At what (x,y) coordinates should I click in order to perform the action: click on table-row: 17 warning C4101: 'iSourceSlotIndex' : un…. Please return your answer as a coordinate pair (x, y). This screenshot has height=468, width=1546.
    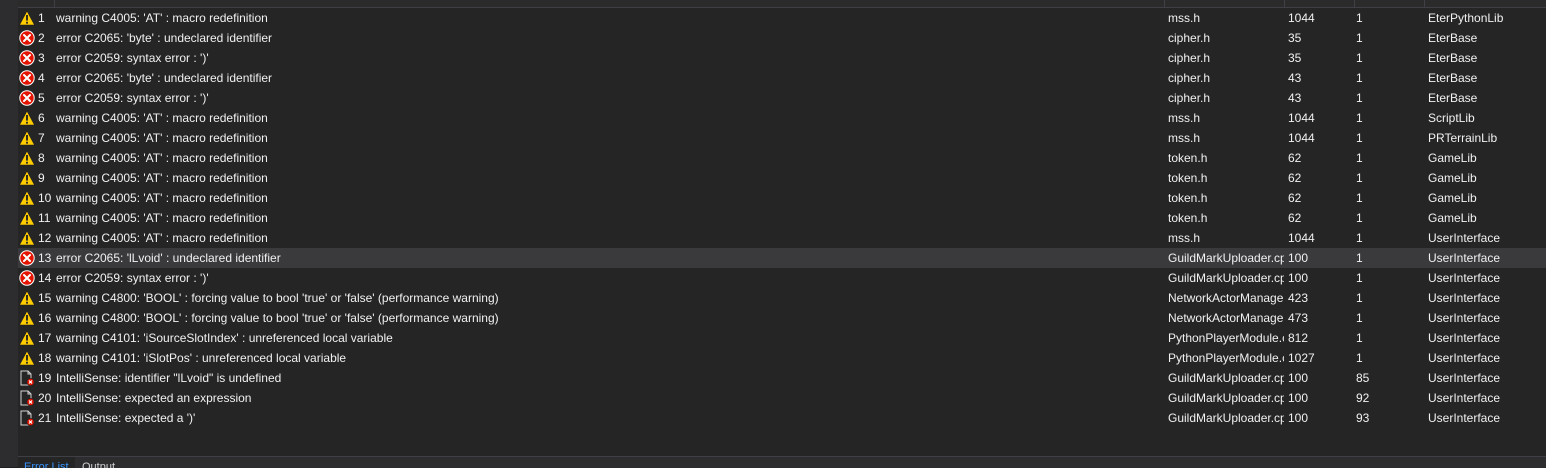
    Looking at the image, I should click on (782, 338).